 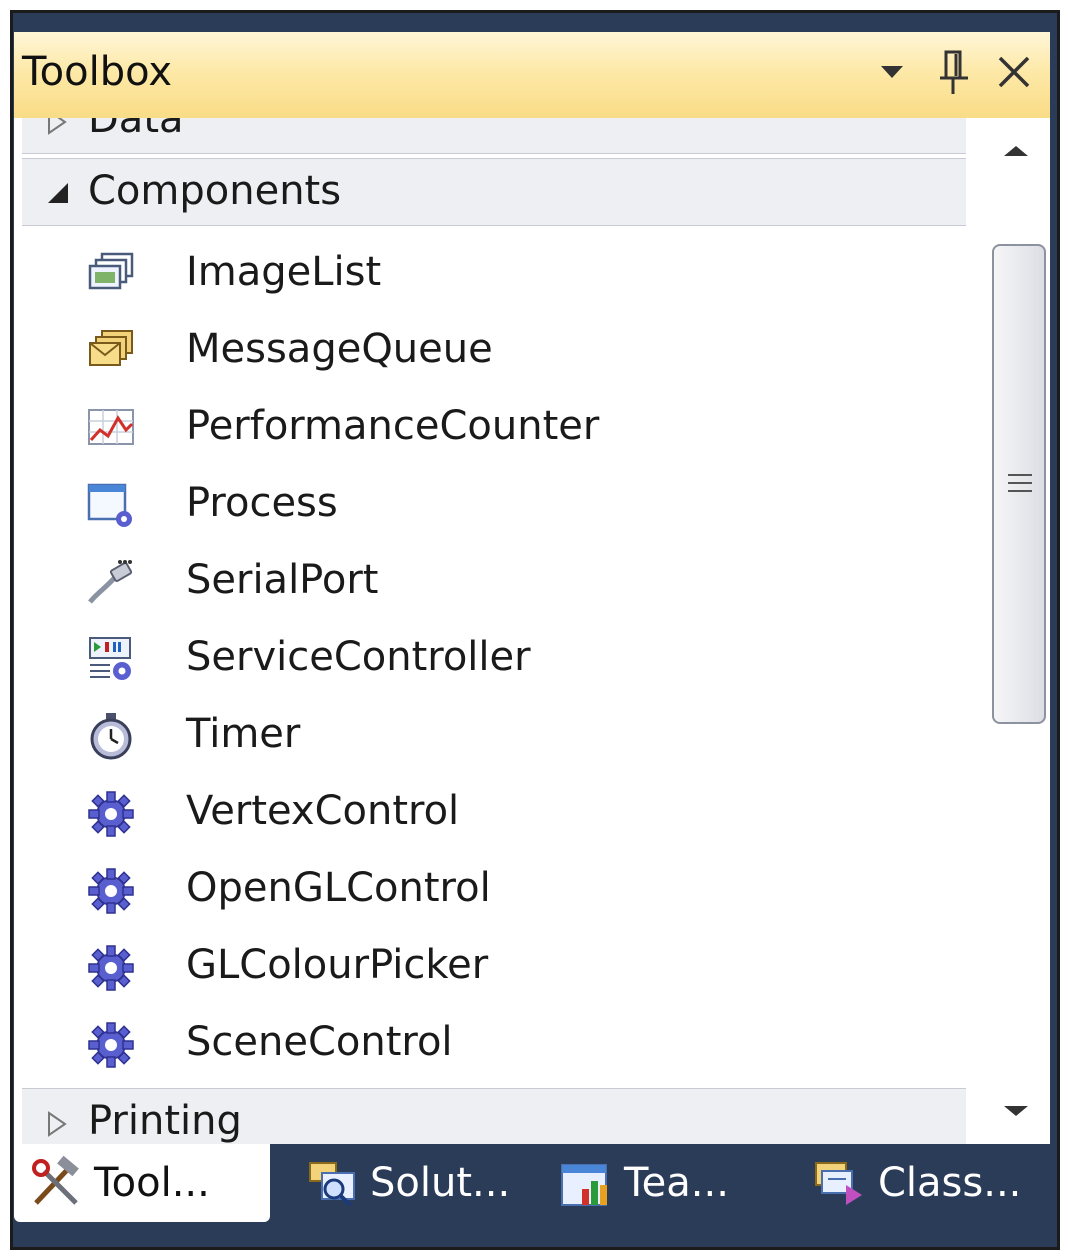 What do you see at coordinates (1016, 1111) in the screenshot?
I see `scroll-down-arrow` at bounding box center [1016, 1111].